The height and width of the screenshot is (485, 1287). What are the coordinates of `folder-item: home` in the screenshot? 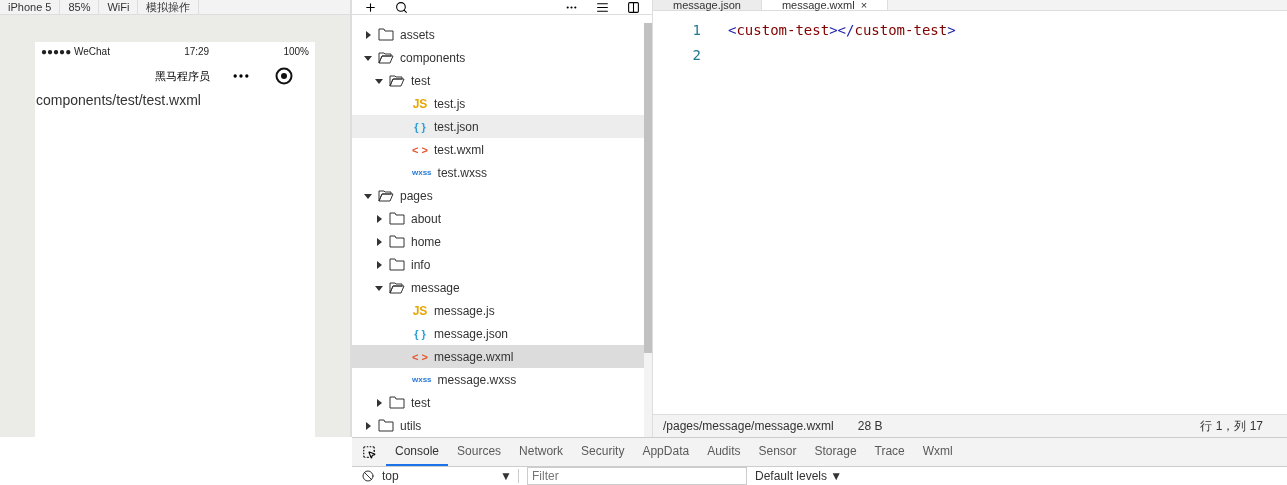 It's located at (498, 241).